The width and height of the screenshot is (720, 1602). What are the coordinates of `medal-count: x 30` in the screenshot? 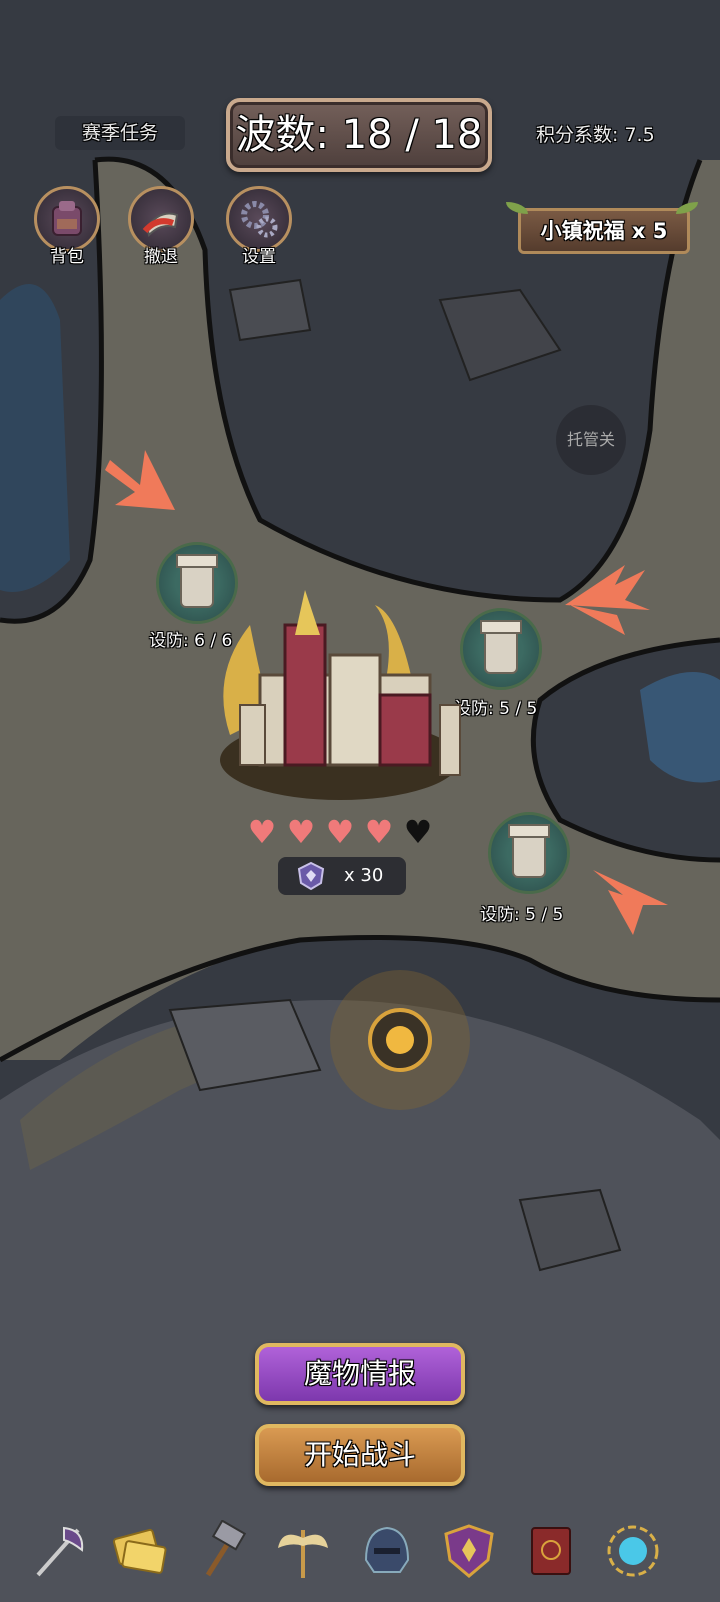 It's located at (364, 875).